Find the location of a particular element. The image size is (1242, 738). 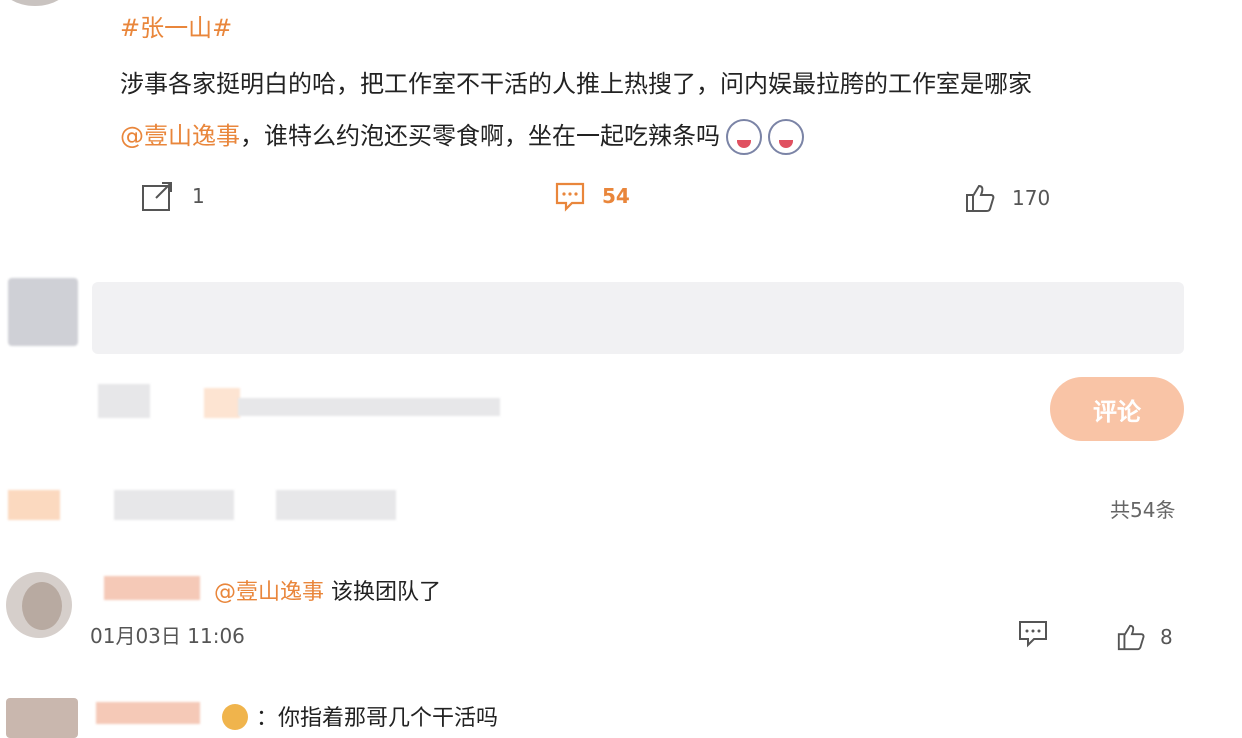

post-text-line2: @壹山逸事，谁特么约泡还买零食啊，坐在一起吃辣条吗 is located at coordinates (660, 136).